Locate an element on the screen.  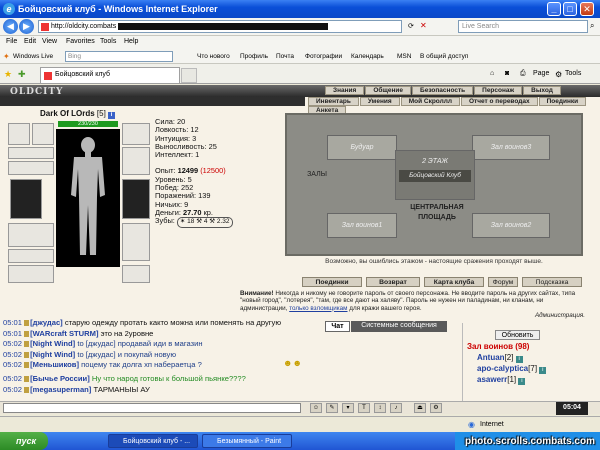
room-warriors-2: Зал воинов2 is located at coordinates (511, 225).